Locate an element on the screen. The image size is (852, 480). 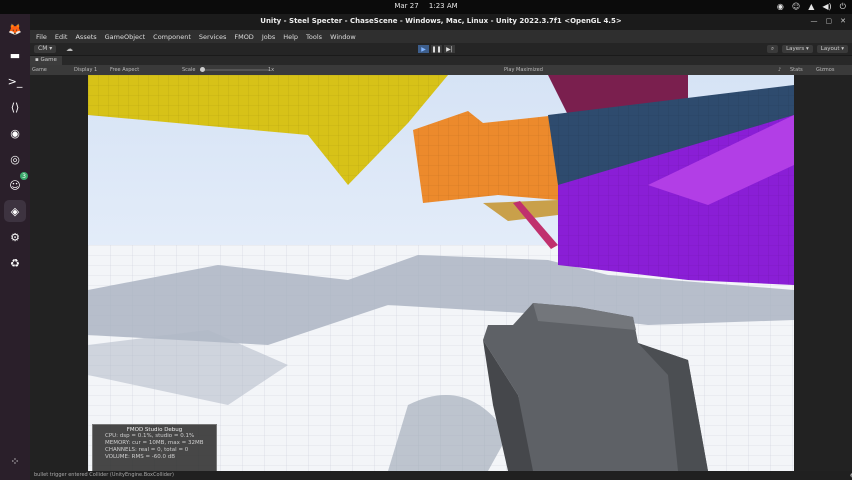
menu-file: File is located at coordinates (41, 37).